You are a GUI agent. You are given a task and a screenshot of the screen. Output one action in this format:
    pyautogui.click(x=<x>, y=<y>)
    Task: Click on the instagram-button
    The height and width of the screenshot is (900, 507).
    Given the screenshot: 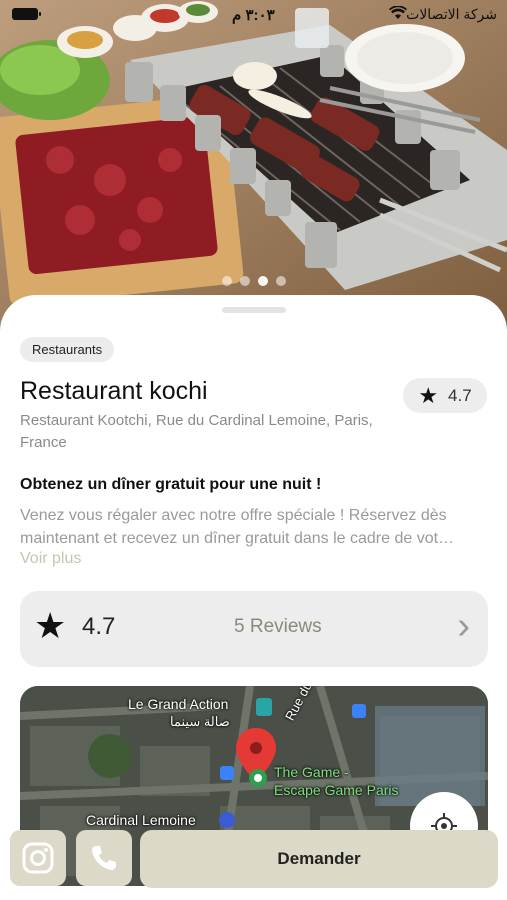 What is the action you would take?
    pyautogui.click(x=38, y=858)
    